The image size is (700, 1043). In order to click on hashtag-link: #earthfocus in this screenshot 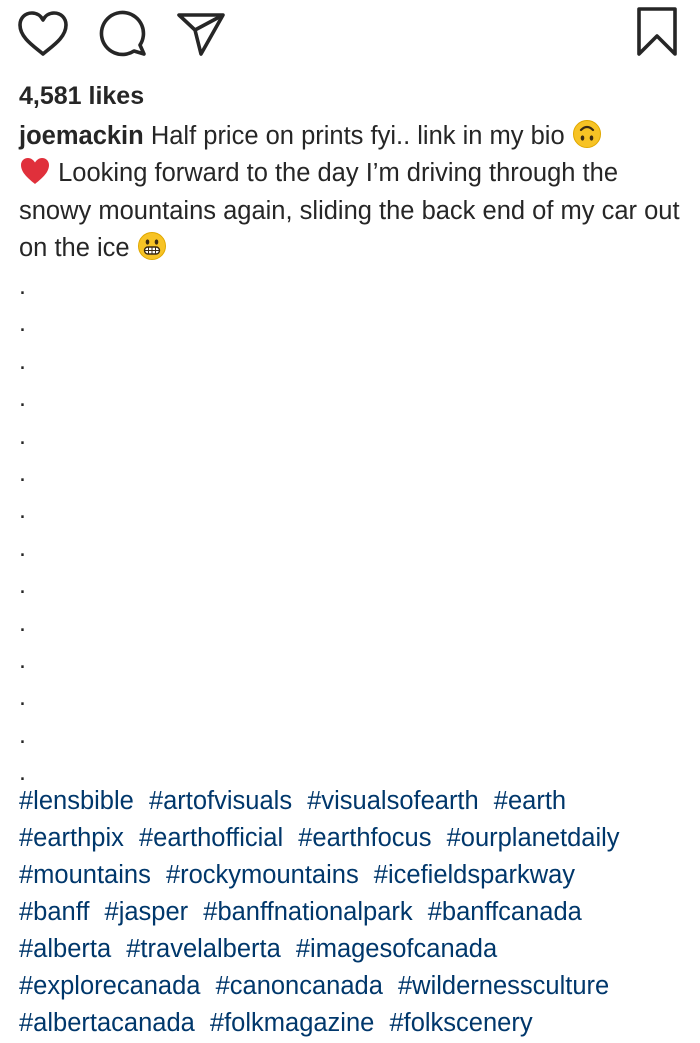, I will do `click(364, 838)`.